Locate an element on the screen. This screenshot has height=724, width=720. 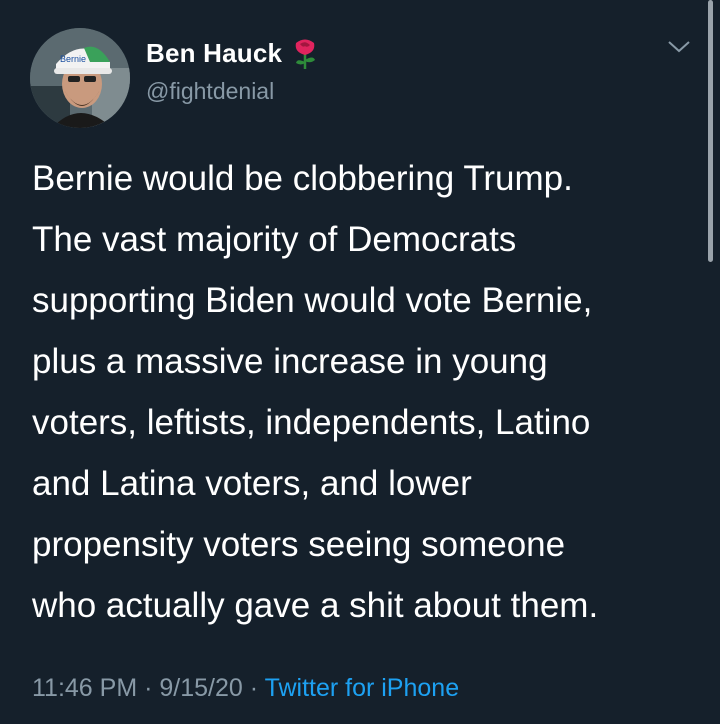
tweet-source-link: Twitter for iPhone is located at coordinates (362, 688).